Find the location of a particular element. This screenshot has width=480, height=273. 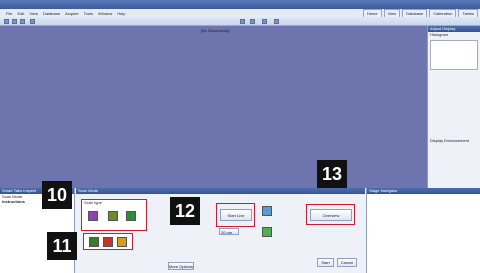

cancel-button: Cancel is located at coordinates (347, 262).